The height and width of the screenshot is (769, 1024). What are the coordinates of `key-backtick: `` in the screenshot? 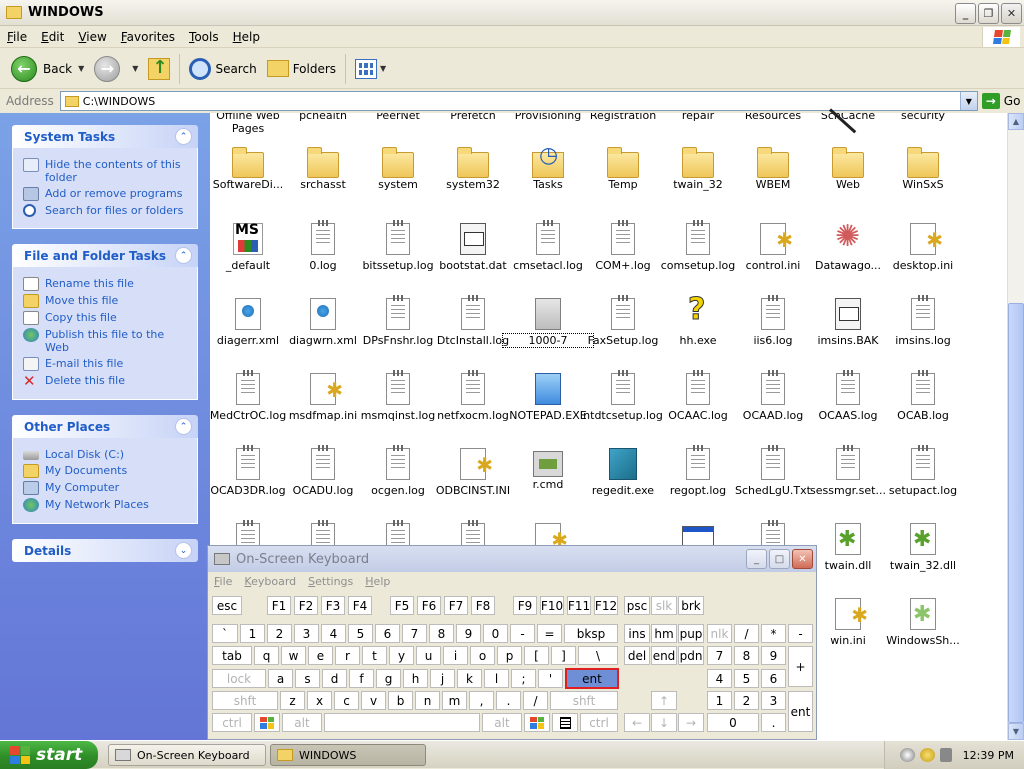 It's located at (225, 633).